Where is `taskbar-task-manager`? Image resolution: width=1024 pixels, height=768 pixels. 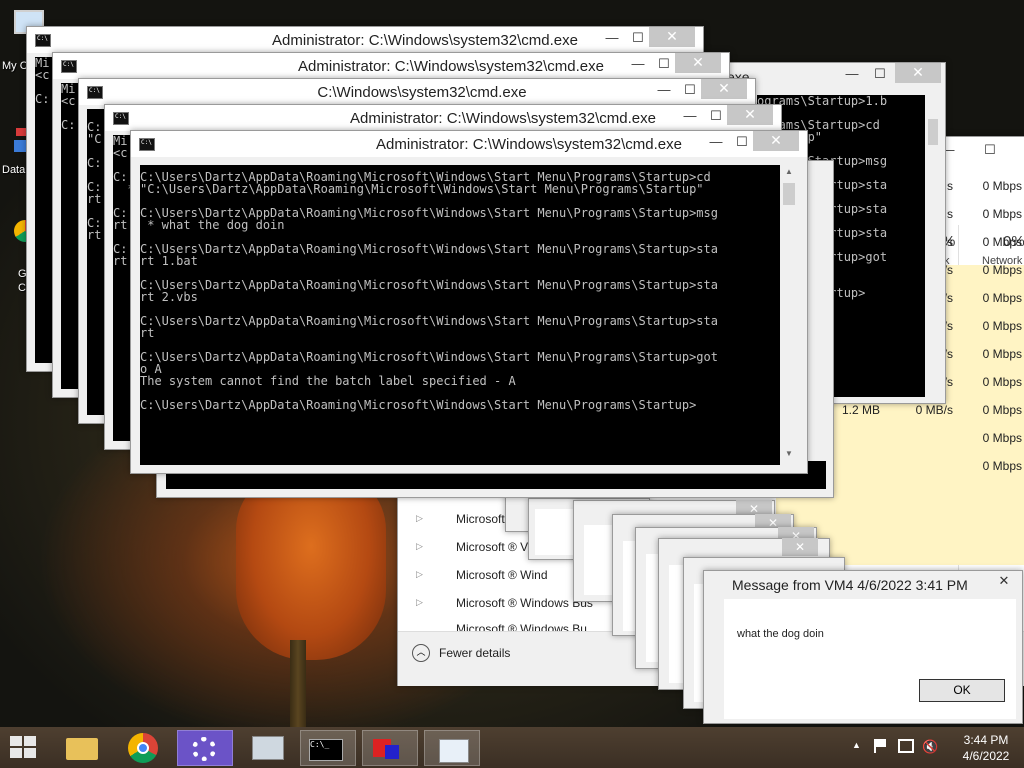
taskbar-task-manager is located at coordinates (452, 748).